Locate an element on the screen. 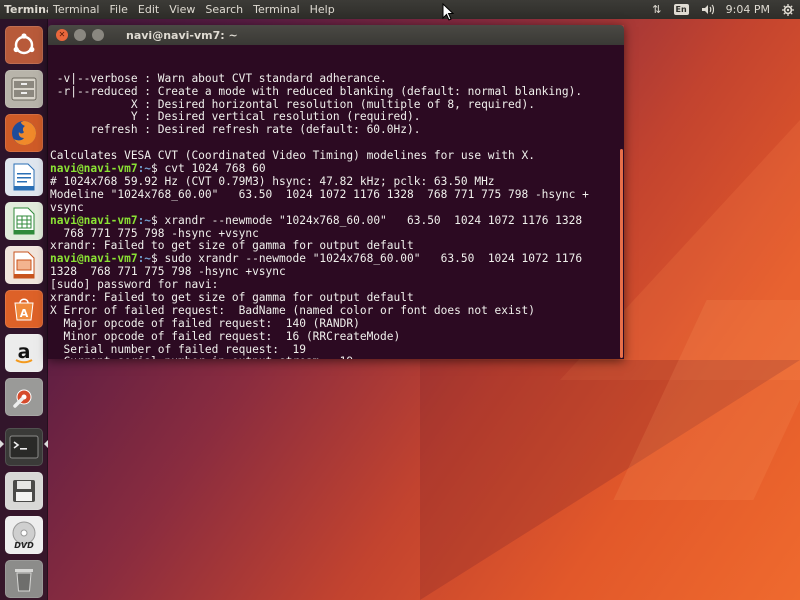  terminal-scrollbar is located at coordinates (621, 253).